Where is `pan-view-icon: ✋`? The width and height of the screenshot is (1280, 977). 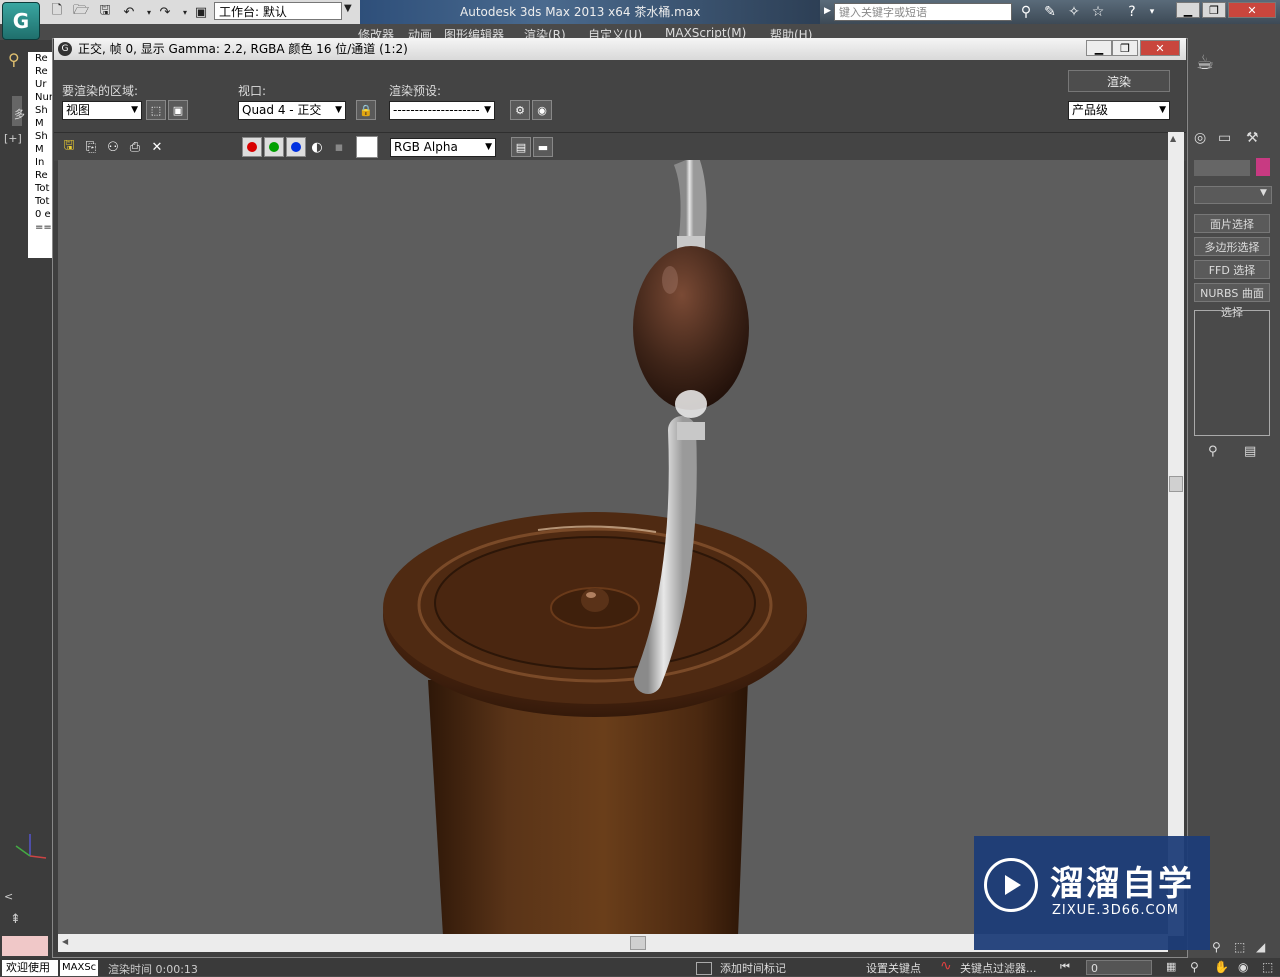 pan-view-icon: ✋ is located at coordinates (1221, 967).